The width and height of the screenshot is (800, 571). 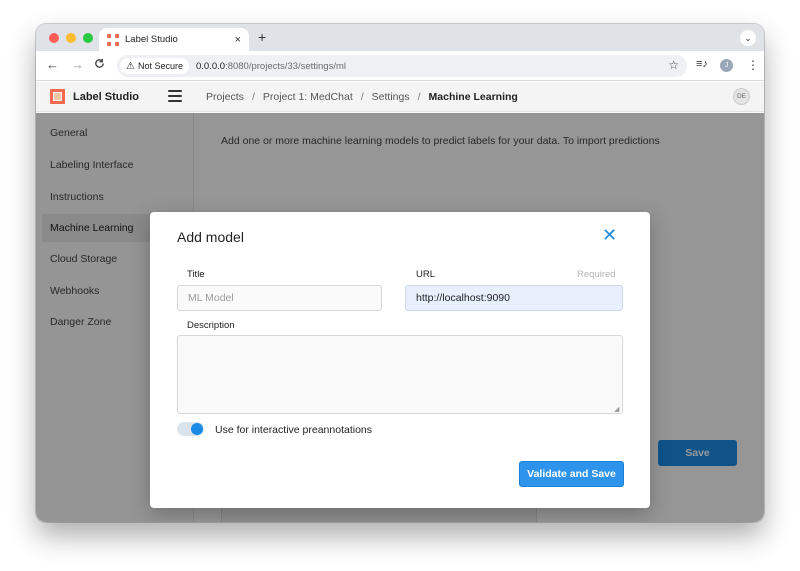 What do you see at coordinates (426, 274) in the screenshot?
I see `url-label: URL` at bounding box center [426, 274].